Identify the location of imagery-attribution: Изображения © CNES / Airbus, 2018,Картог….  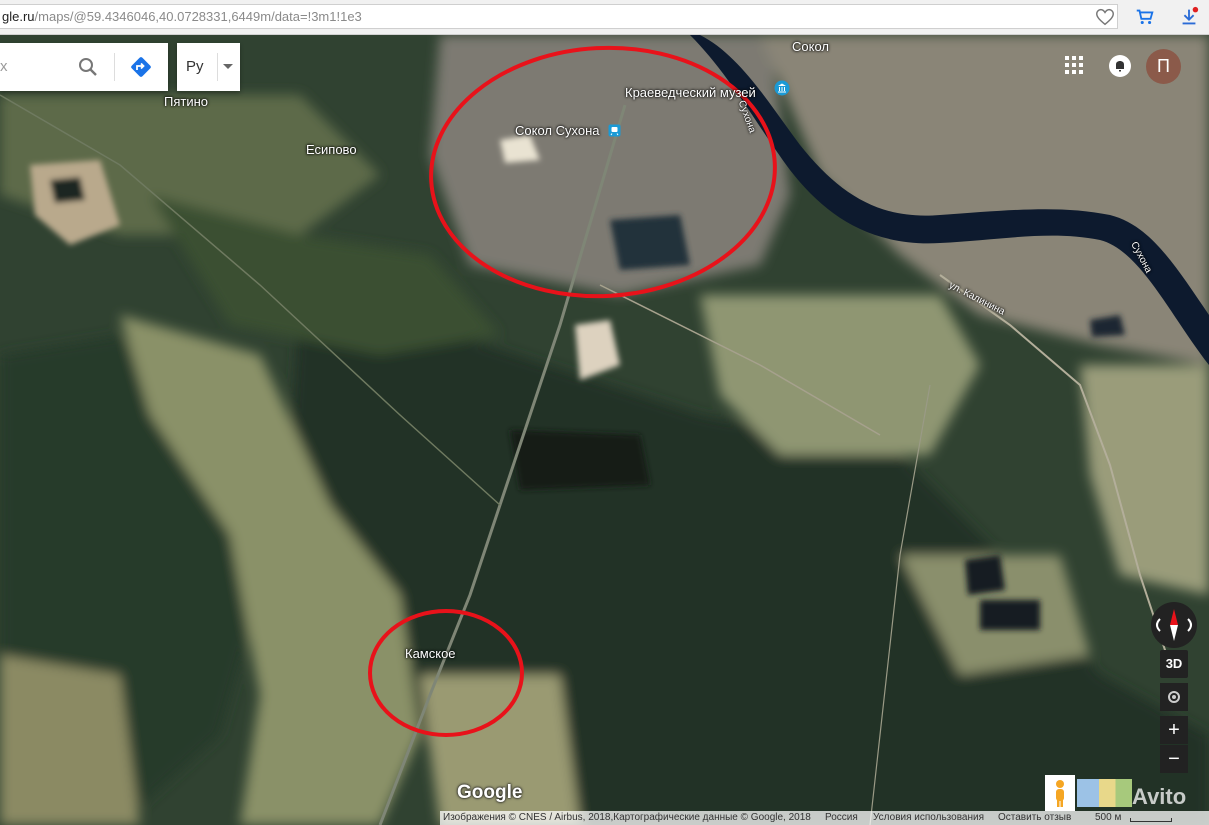
(627, 817).